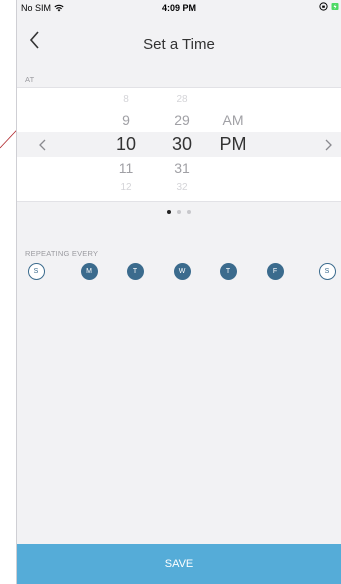 The image size is (341, 584). What do you see at coordinates (228, 271) in the screenshot?
I see `day-toggle-thursday: T` at bounding box center [228, 271].